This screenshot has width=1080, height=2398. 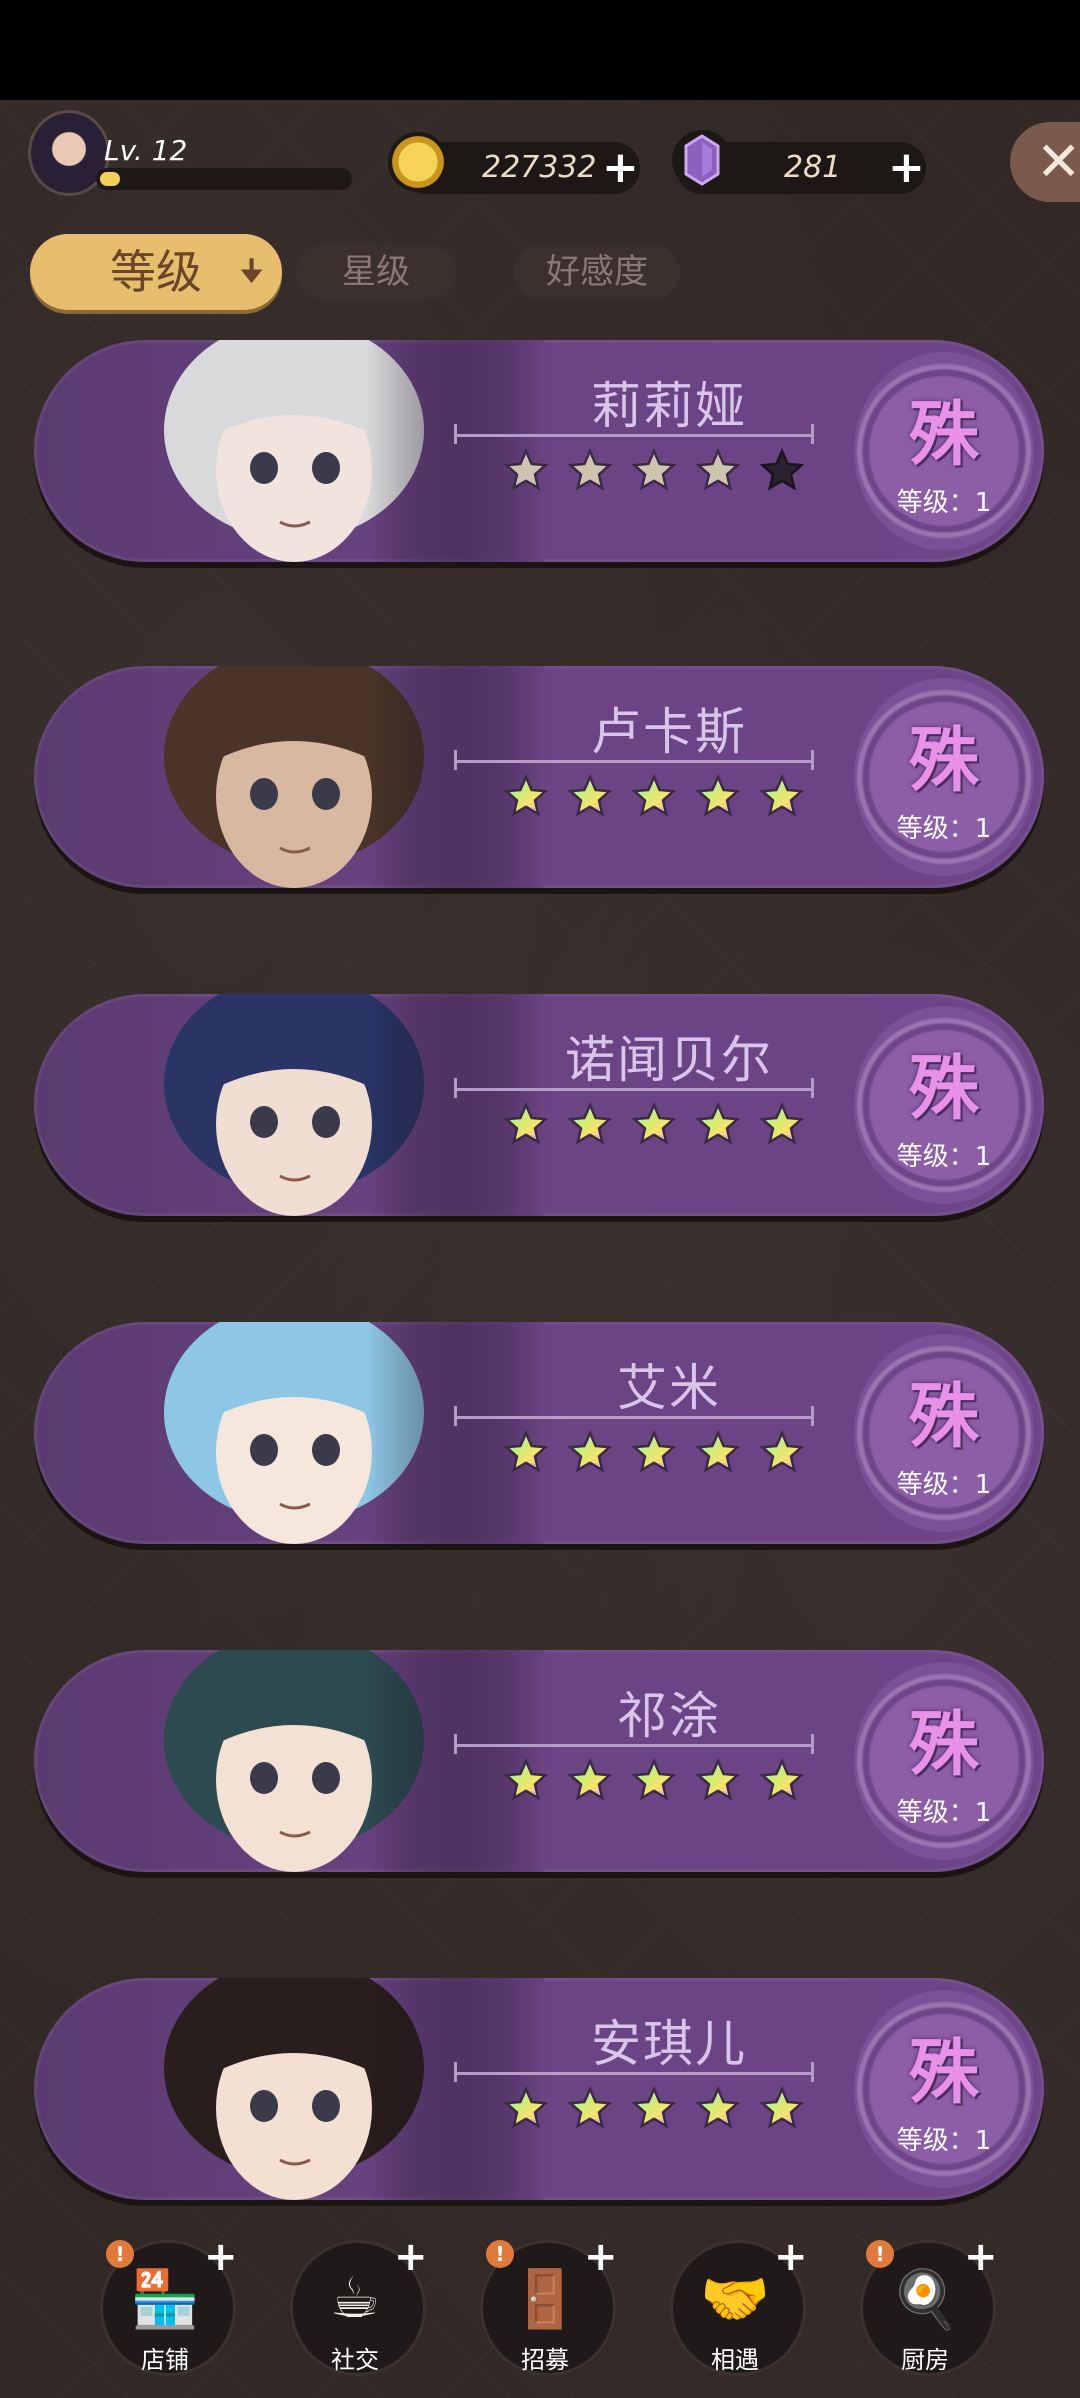 What do you see at coordinates (739, 2307) in the screenshot?
I see `nav-handshake: 🤝 相遇 +` at bounding box center [739, 2307].